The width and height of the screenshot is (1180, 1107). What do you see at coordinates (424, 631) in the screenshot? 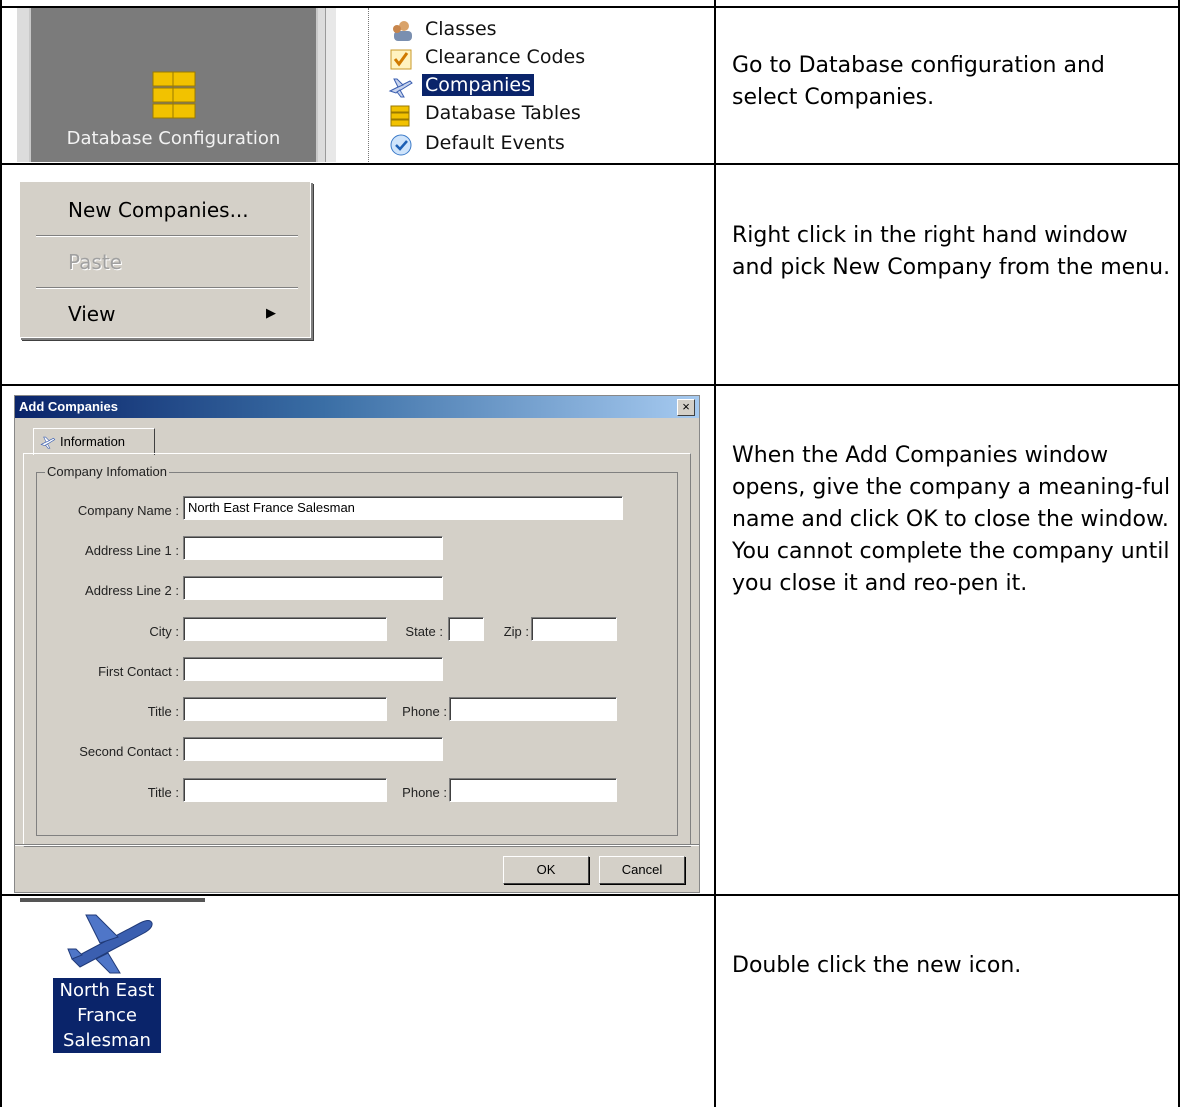
I see `state-label: State :` at bounding box center [424, 631].